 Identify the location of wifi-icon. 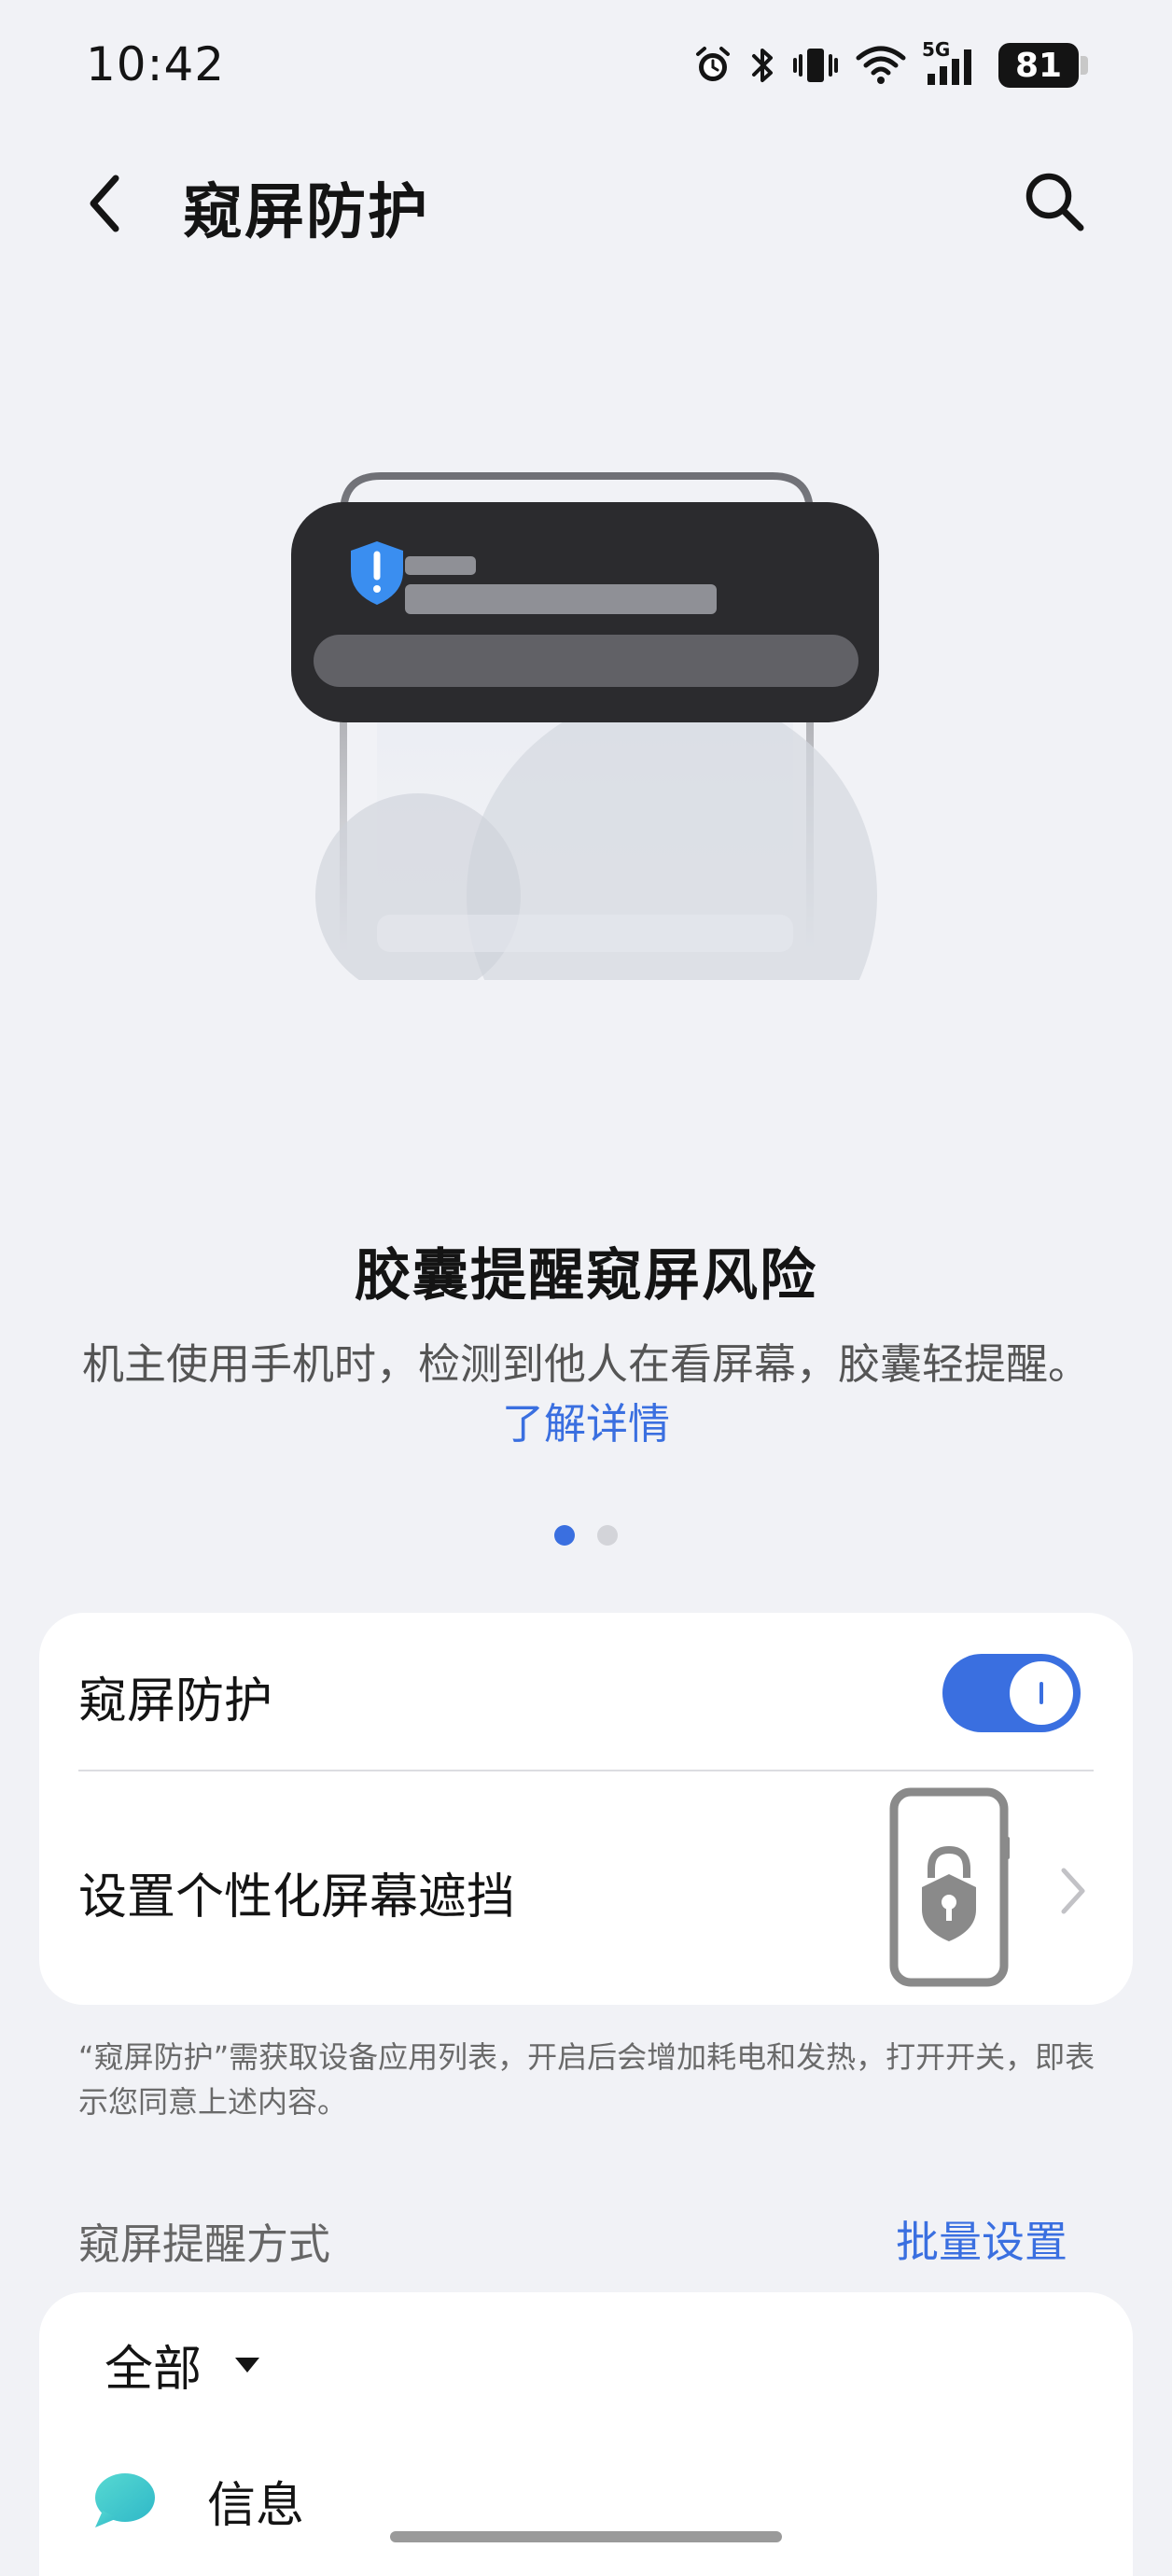
(881, 65).